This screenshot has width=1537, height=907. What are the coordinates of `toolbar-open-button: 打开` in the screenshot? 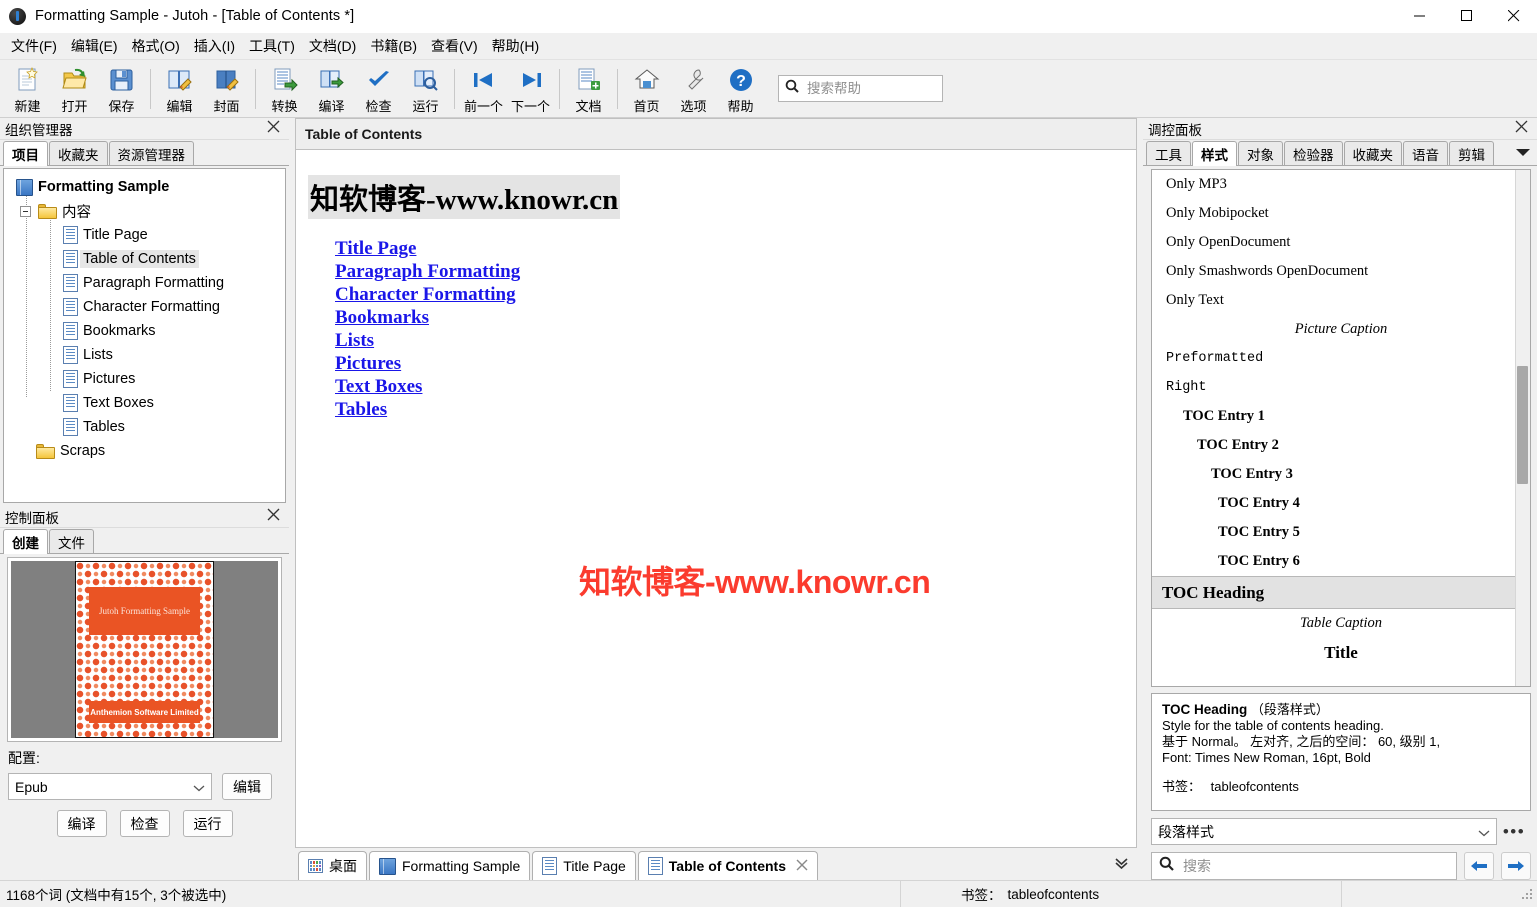 It's located at (74, 89).